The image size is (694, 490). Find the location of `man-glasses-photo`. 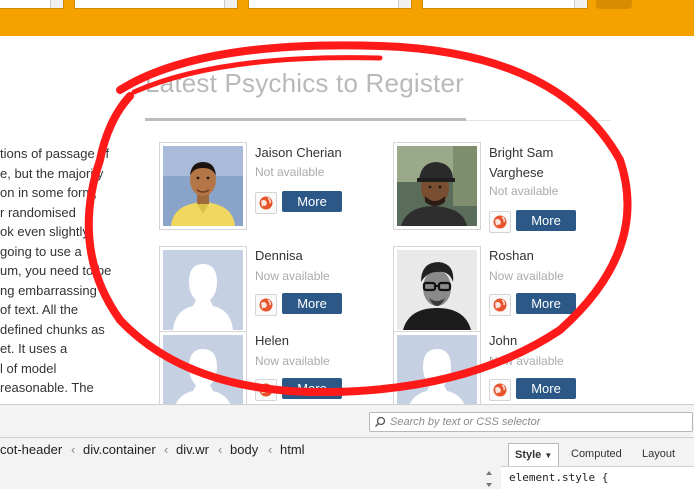

man-glasses-photo is located at coordinates (437, 290).